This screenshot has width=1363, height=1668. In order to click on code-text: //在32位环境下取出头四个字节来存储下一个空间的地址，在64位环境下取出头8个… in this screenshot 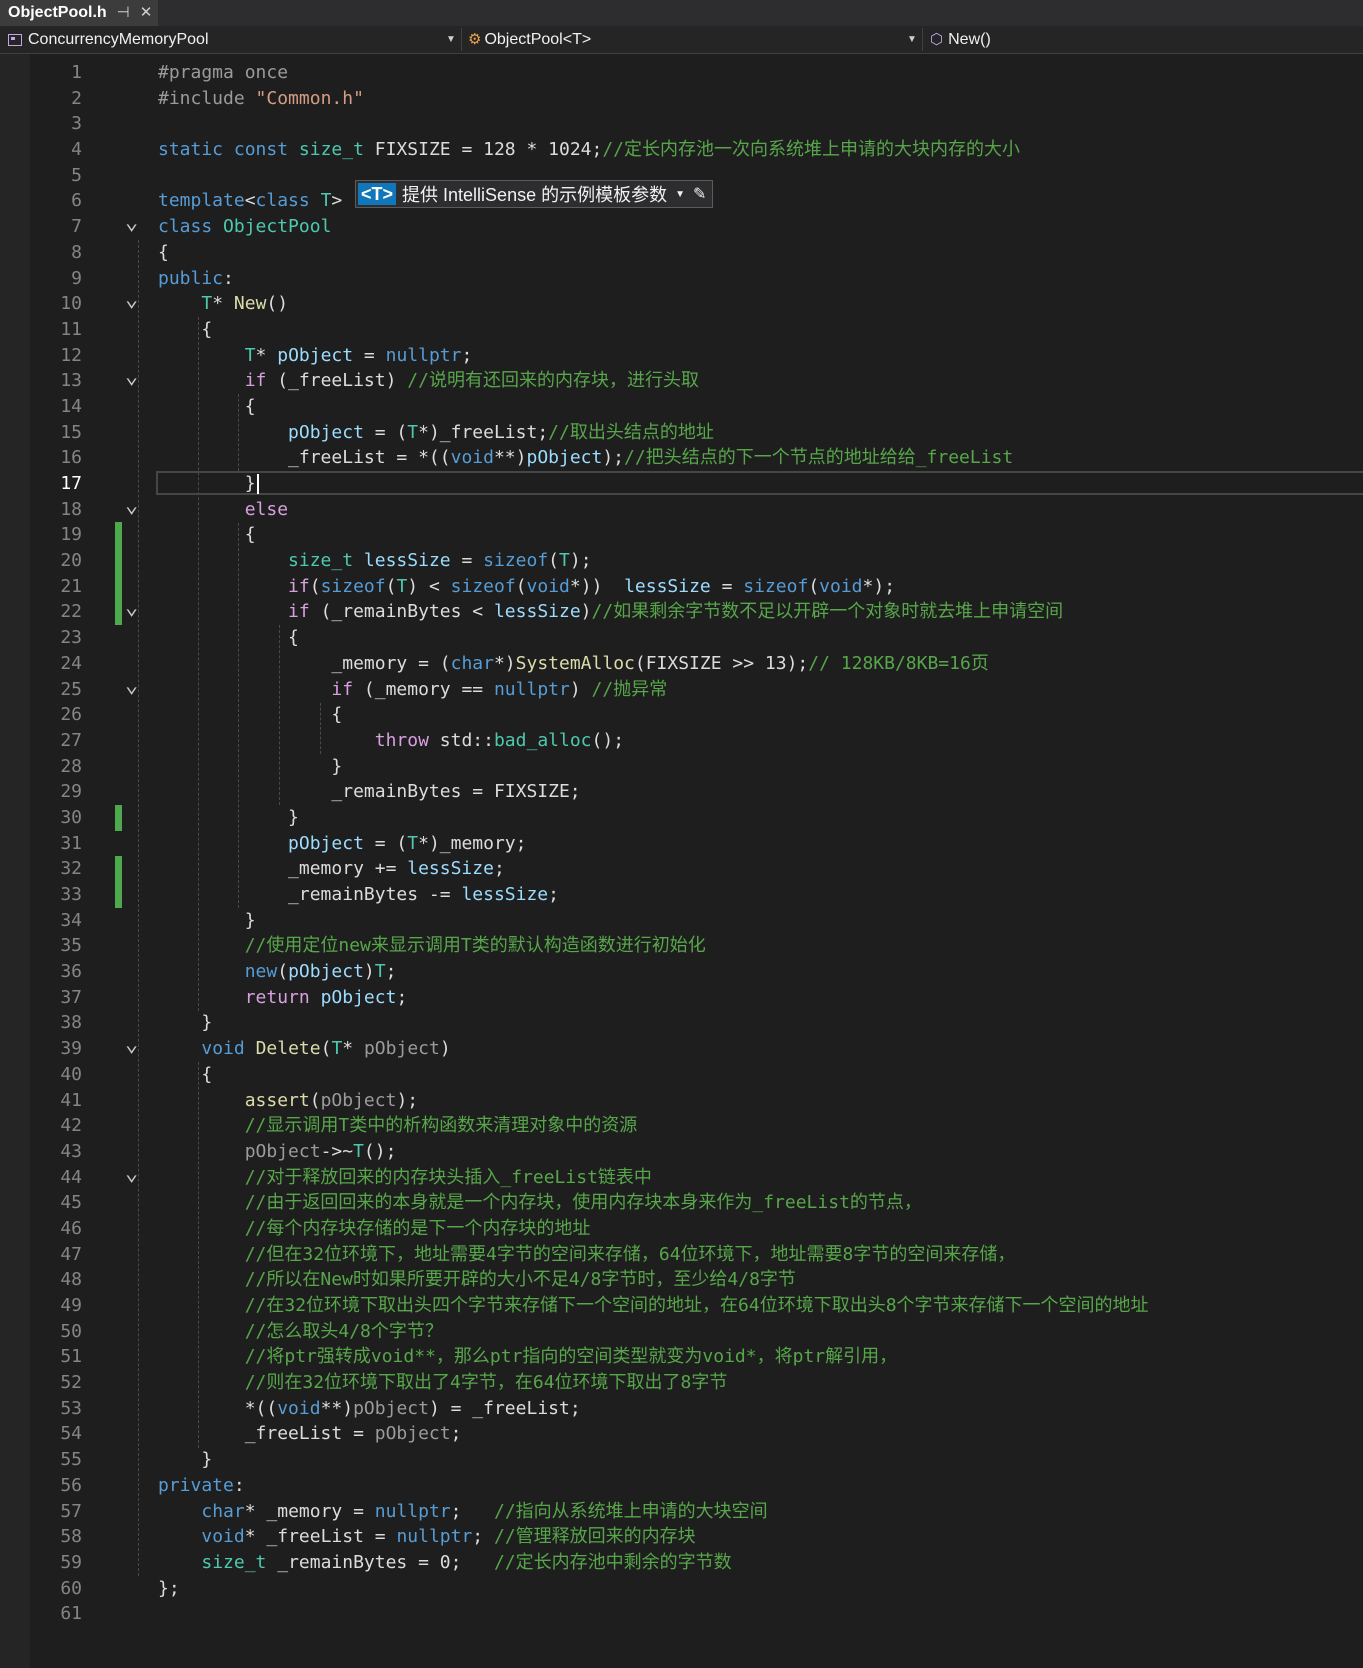, I will do `click(653, 1306)`.